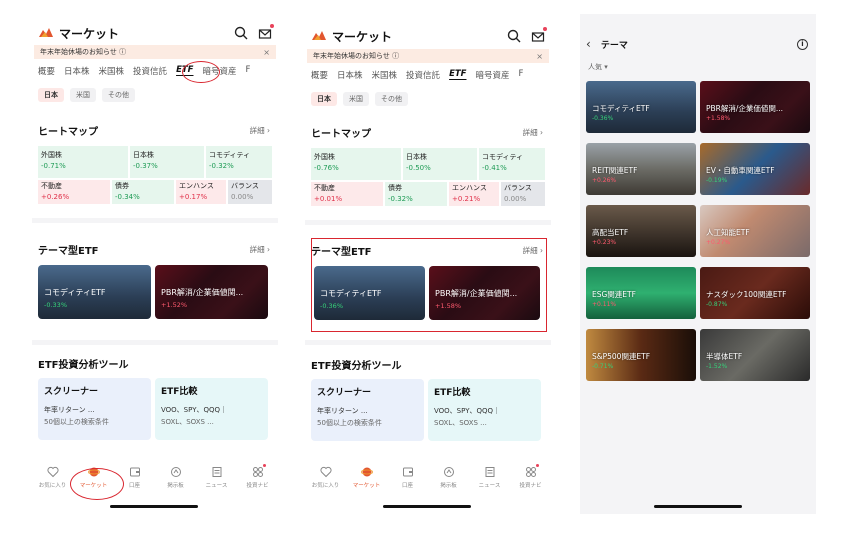  Describe the element at coordinates (143, 192) in the screenshot. I see `heatmap-cell: 債券 -0.34%` at that location.